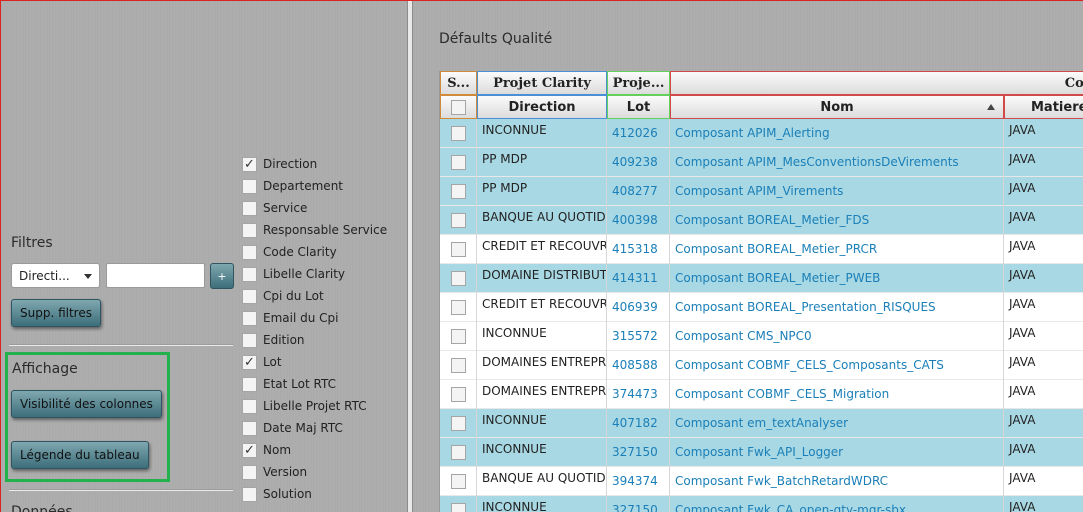 This screenshot has height=512, width=1083. I want to click on add-filter-button: +, so click(222, 276).